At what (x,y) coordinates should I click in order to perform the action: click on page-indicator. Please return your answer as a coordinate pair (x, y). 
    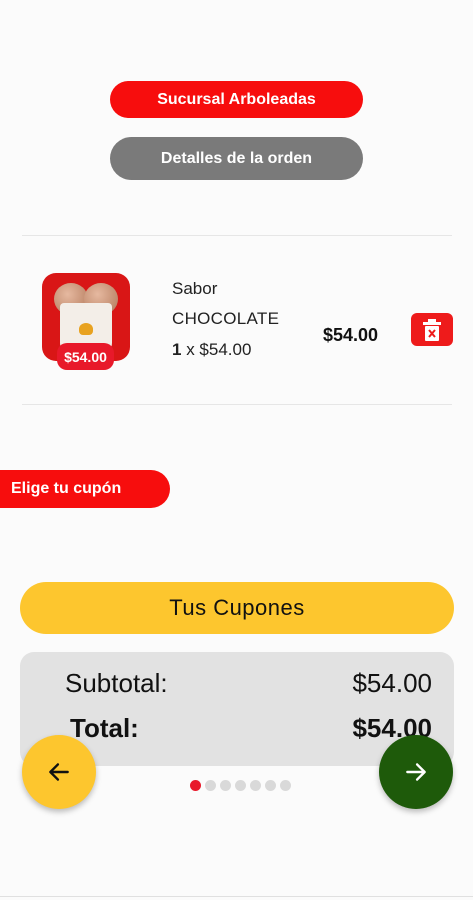
    Looking at the image, I should click on (240, 785).